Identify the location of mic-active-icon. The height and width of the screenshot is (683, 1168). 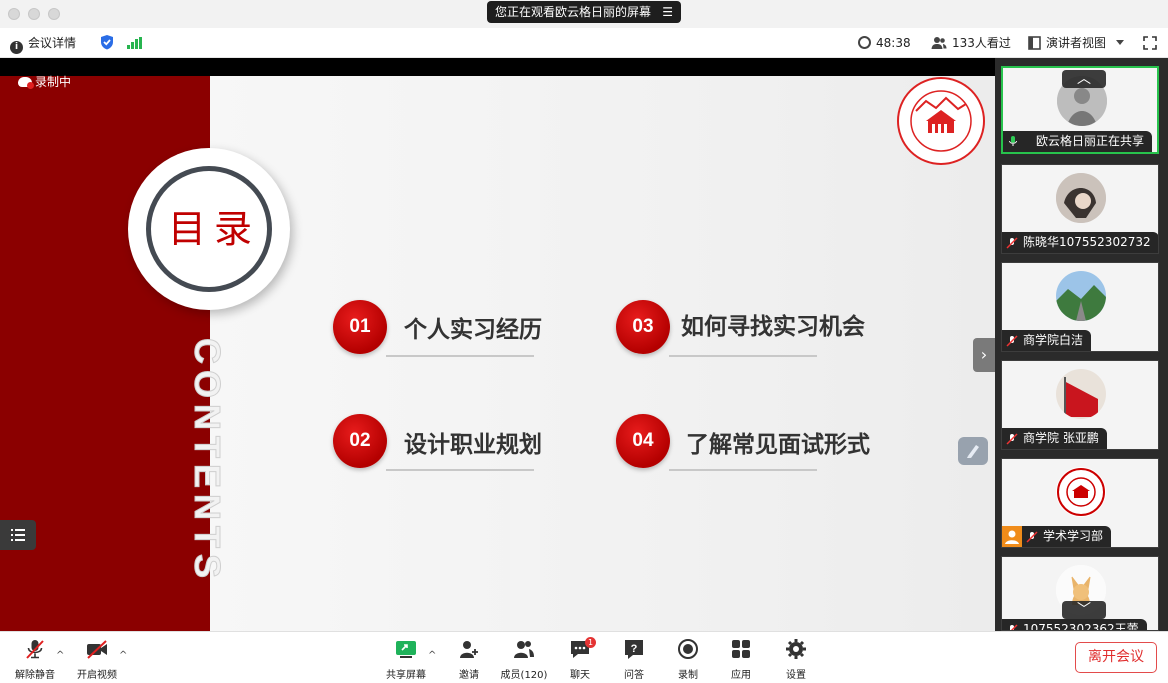
(1013, 141).